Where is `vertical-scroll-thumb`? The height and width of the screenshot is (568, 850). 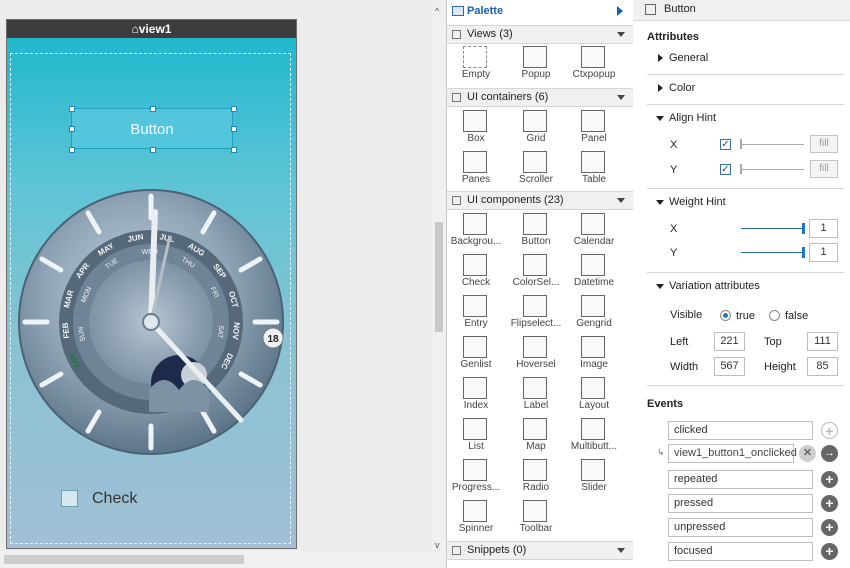
vertical-scroll-thumb is located at coordinates (439, 277).